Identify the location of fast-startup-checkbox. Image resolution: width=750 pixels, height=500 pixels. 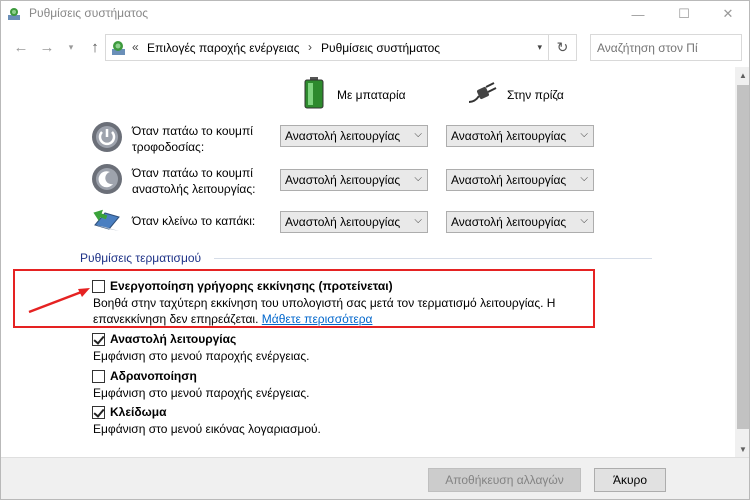
(98, 286).